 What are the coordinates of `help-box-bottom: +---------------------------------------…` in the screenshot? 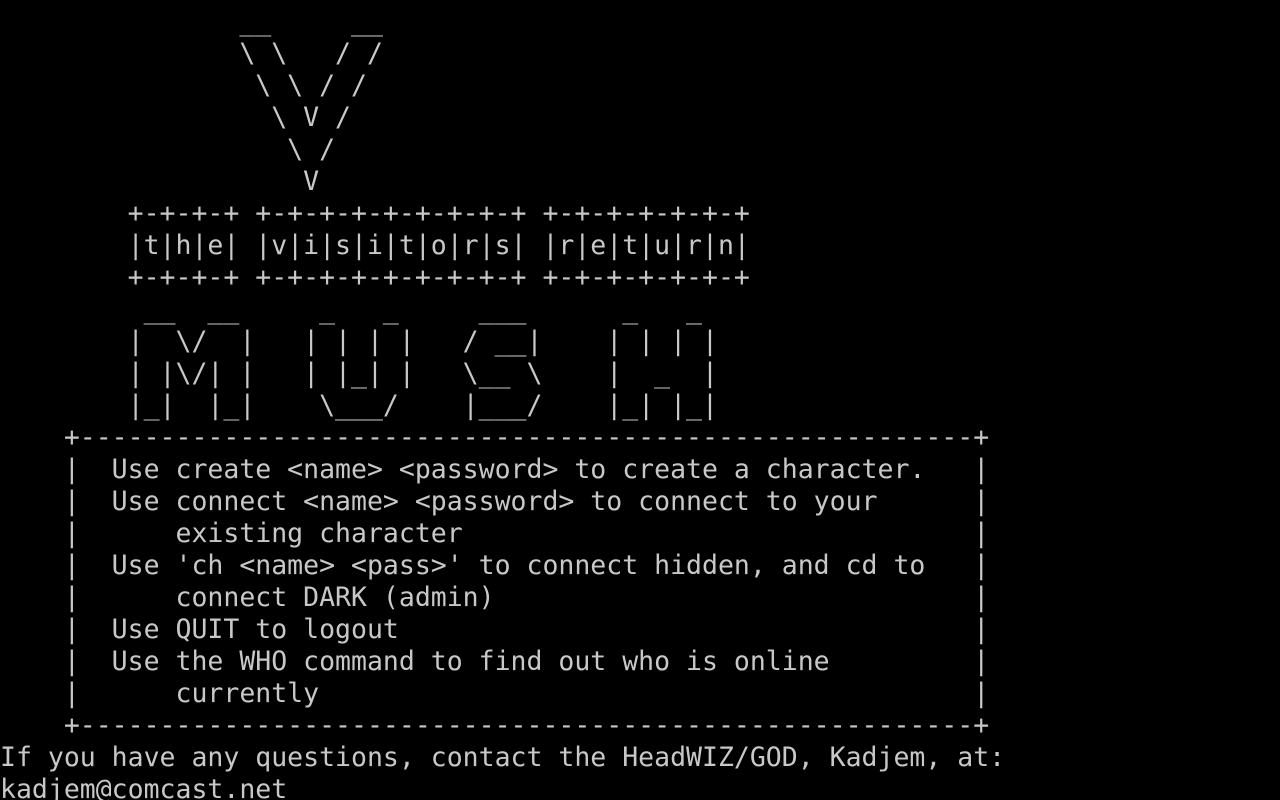 It's located at (495, 725).